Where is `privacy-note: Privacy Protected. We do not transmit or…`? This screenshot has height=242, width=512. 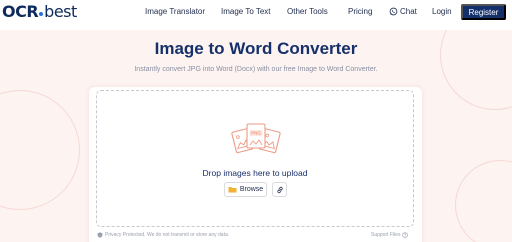
privacy-note: Privacy Protected. We do not transmit or… is located at coordinates (163, 235).